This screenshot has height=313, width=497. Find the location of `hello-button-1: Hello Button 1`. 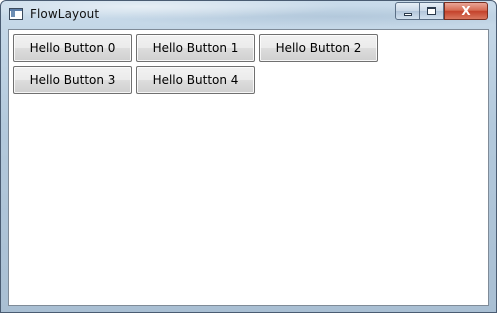

hello-button-1: Hello Button 1 is located at coordinates (195, 48).